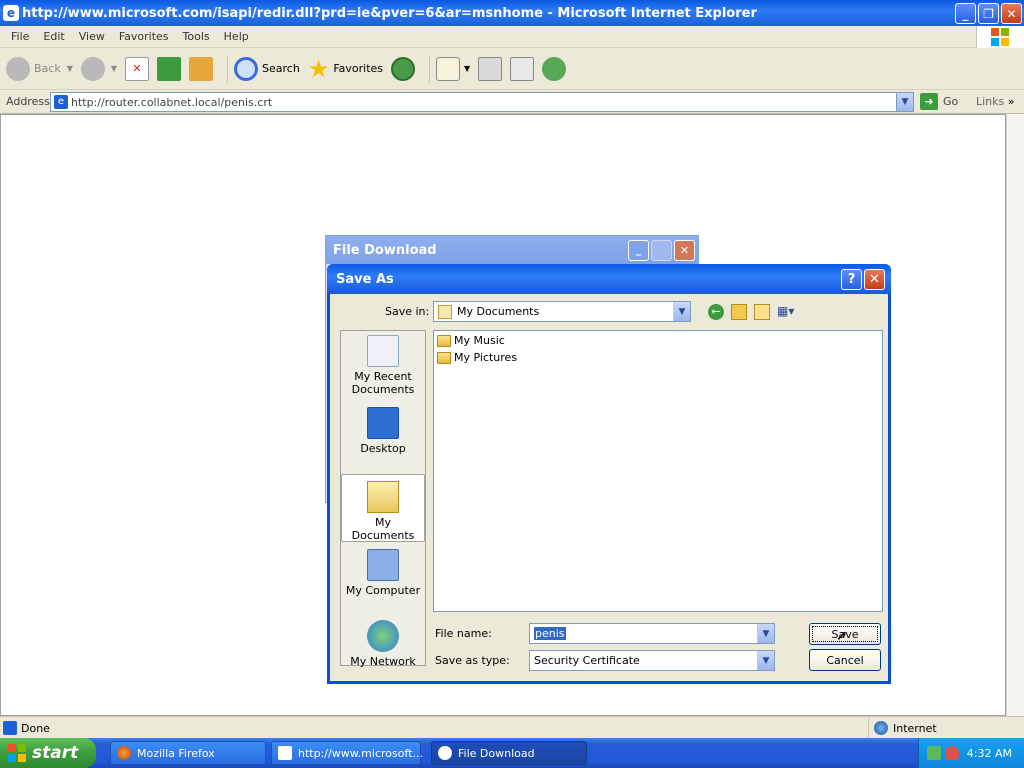 Image resolution: width=1024 pixels, height=768 pixels. I want to click on task-file-download: File Download, so click(509, 753).